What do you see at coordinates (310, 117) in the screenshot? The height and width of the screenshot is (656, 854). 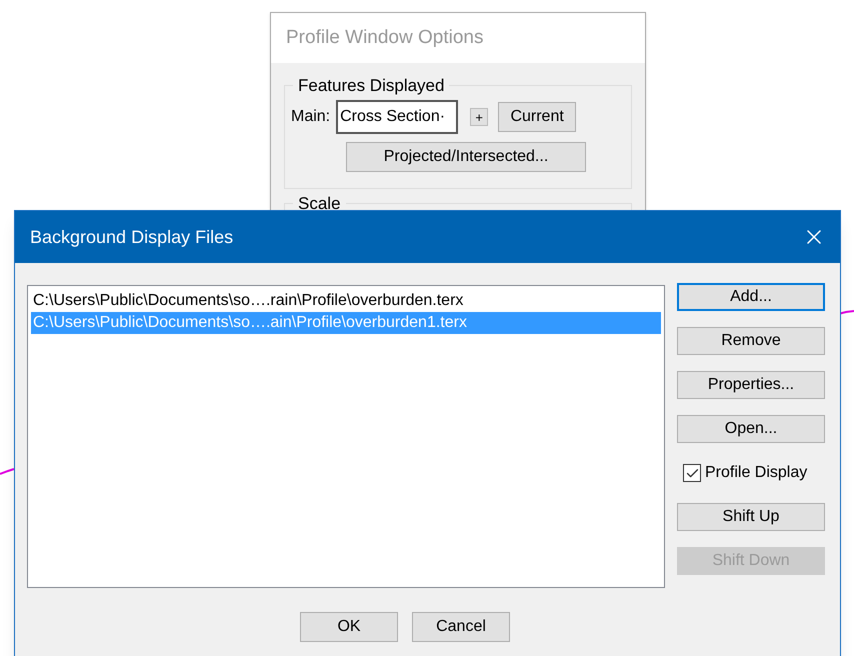 I see `main-label: Main:` at bounding box center [310, 117].